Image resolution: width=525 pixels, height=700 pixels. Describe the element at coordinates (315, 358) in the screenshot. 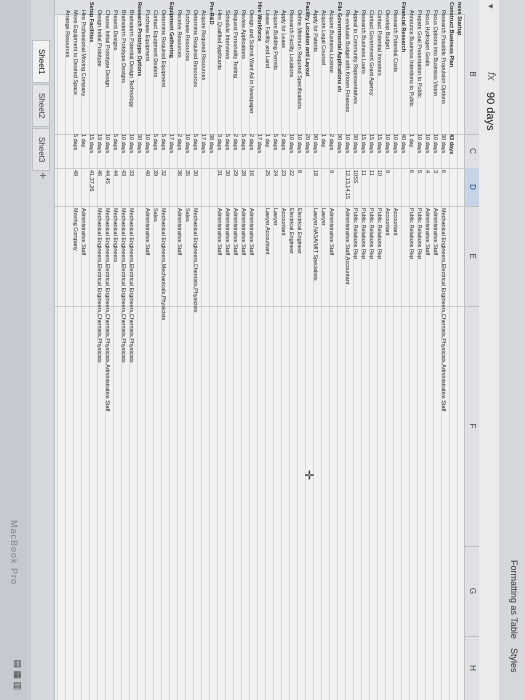

I see `cell-e: Lawyer,NASA/MIT Specialists` at that location.